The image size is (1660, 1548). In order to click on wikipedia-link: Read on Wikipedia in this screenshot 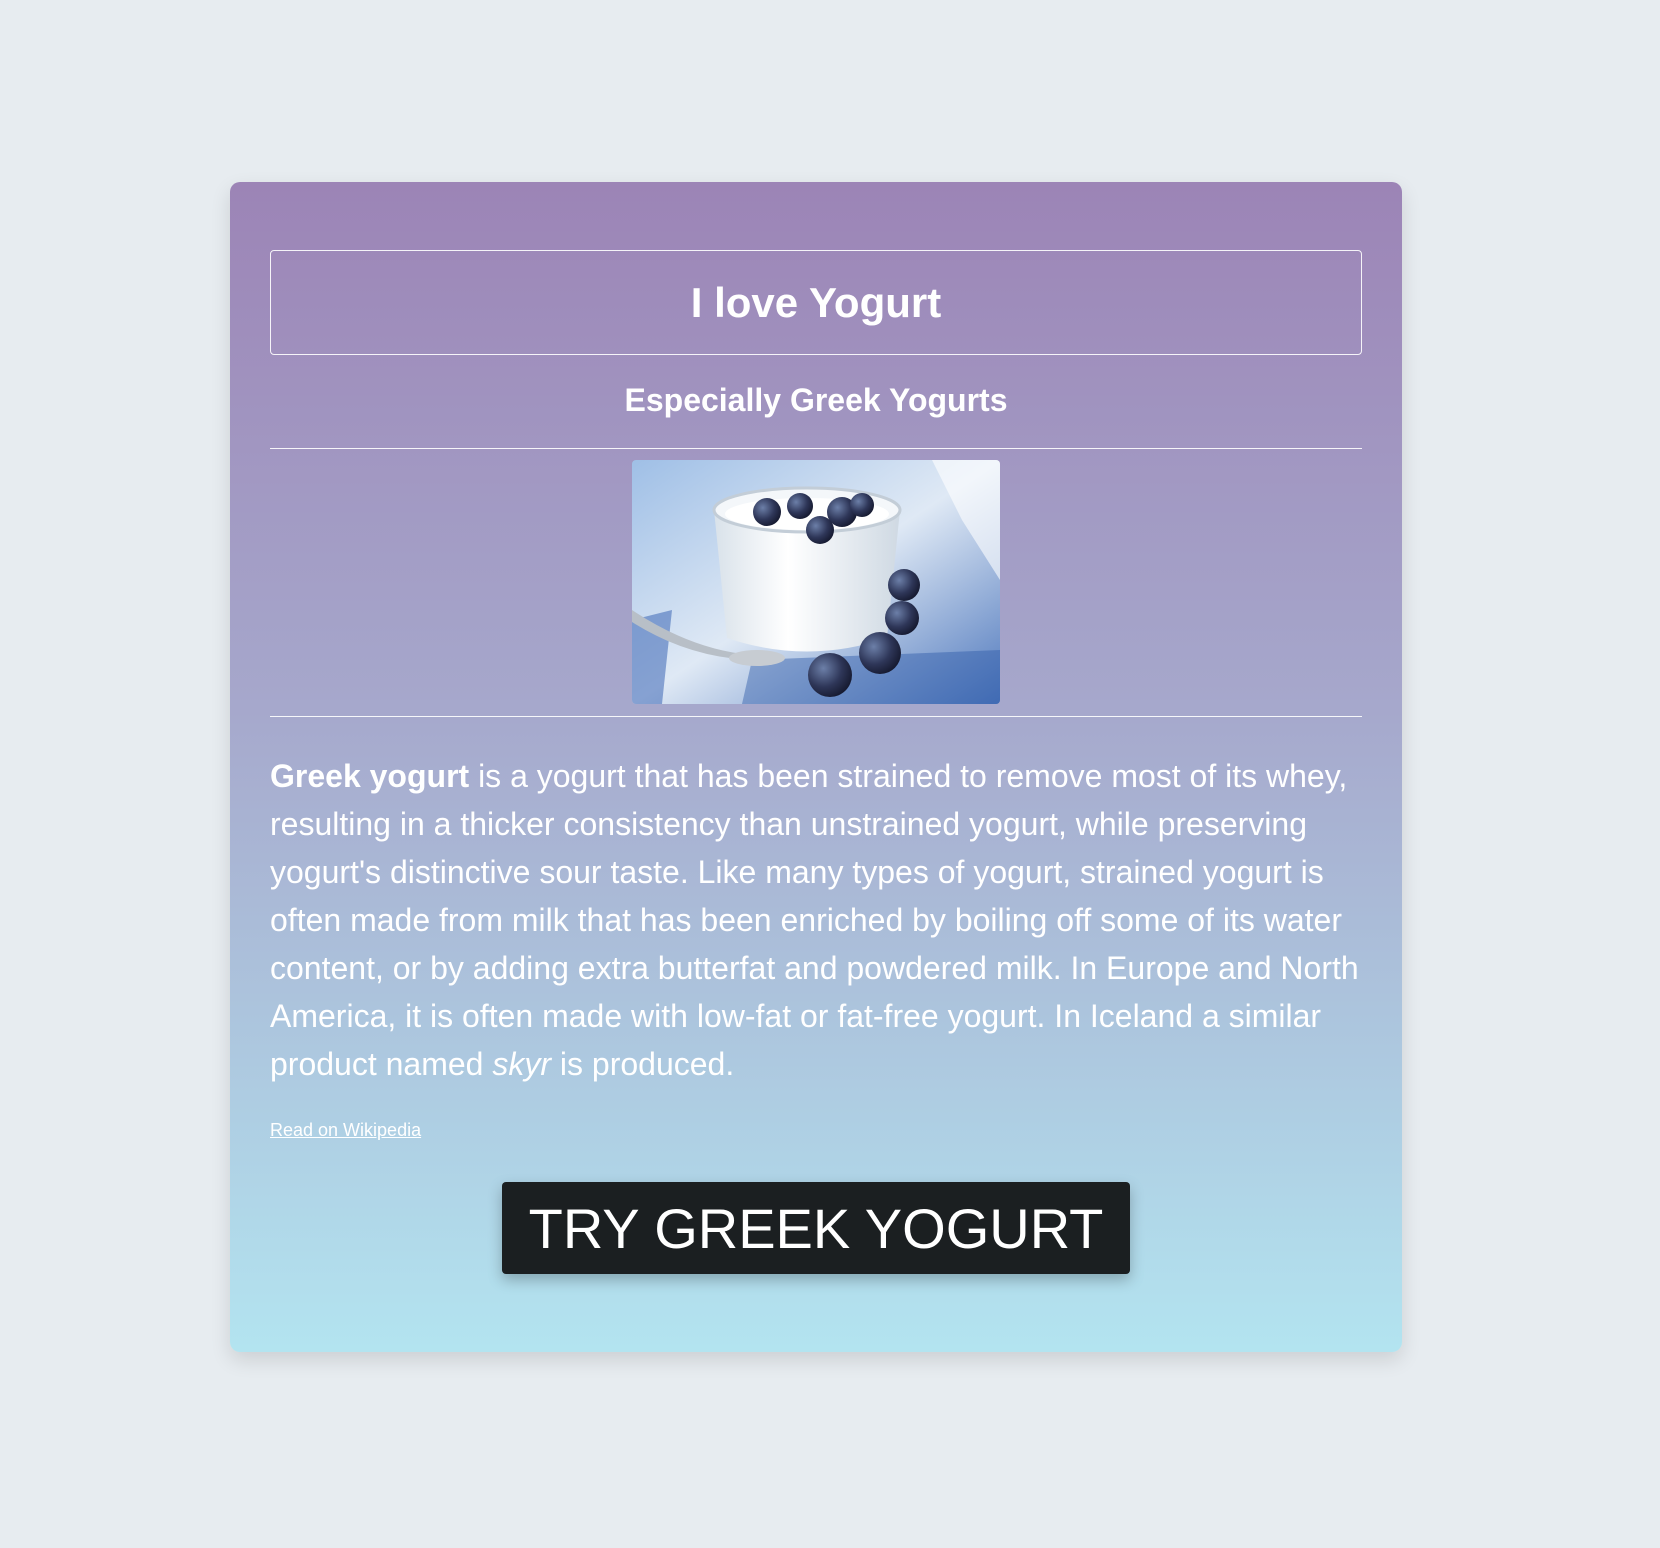, I will do `click(345, 1130)`.